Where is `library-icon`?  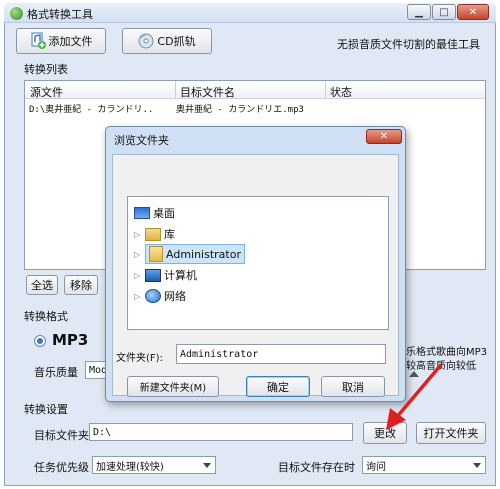
library-icon is located at coordinates (153, 234).